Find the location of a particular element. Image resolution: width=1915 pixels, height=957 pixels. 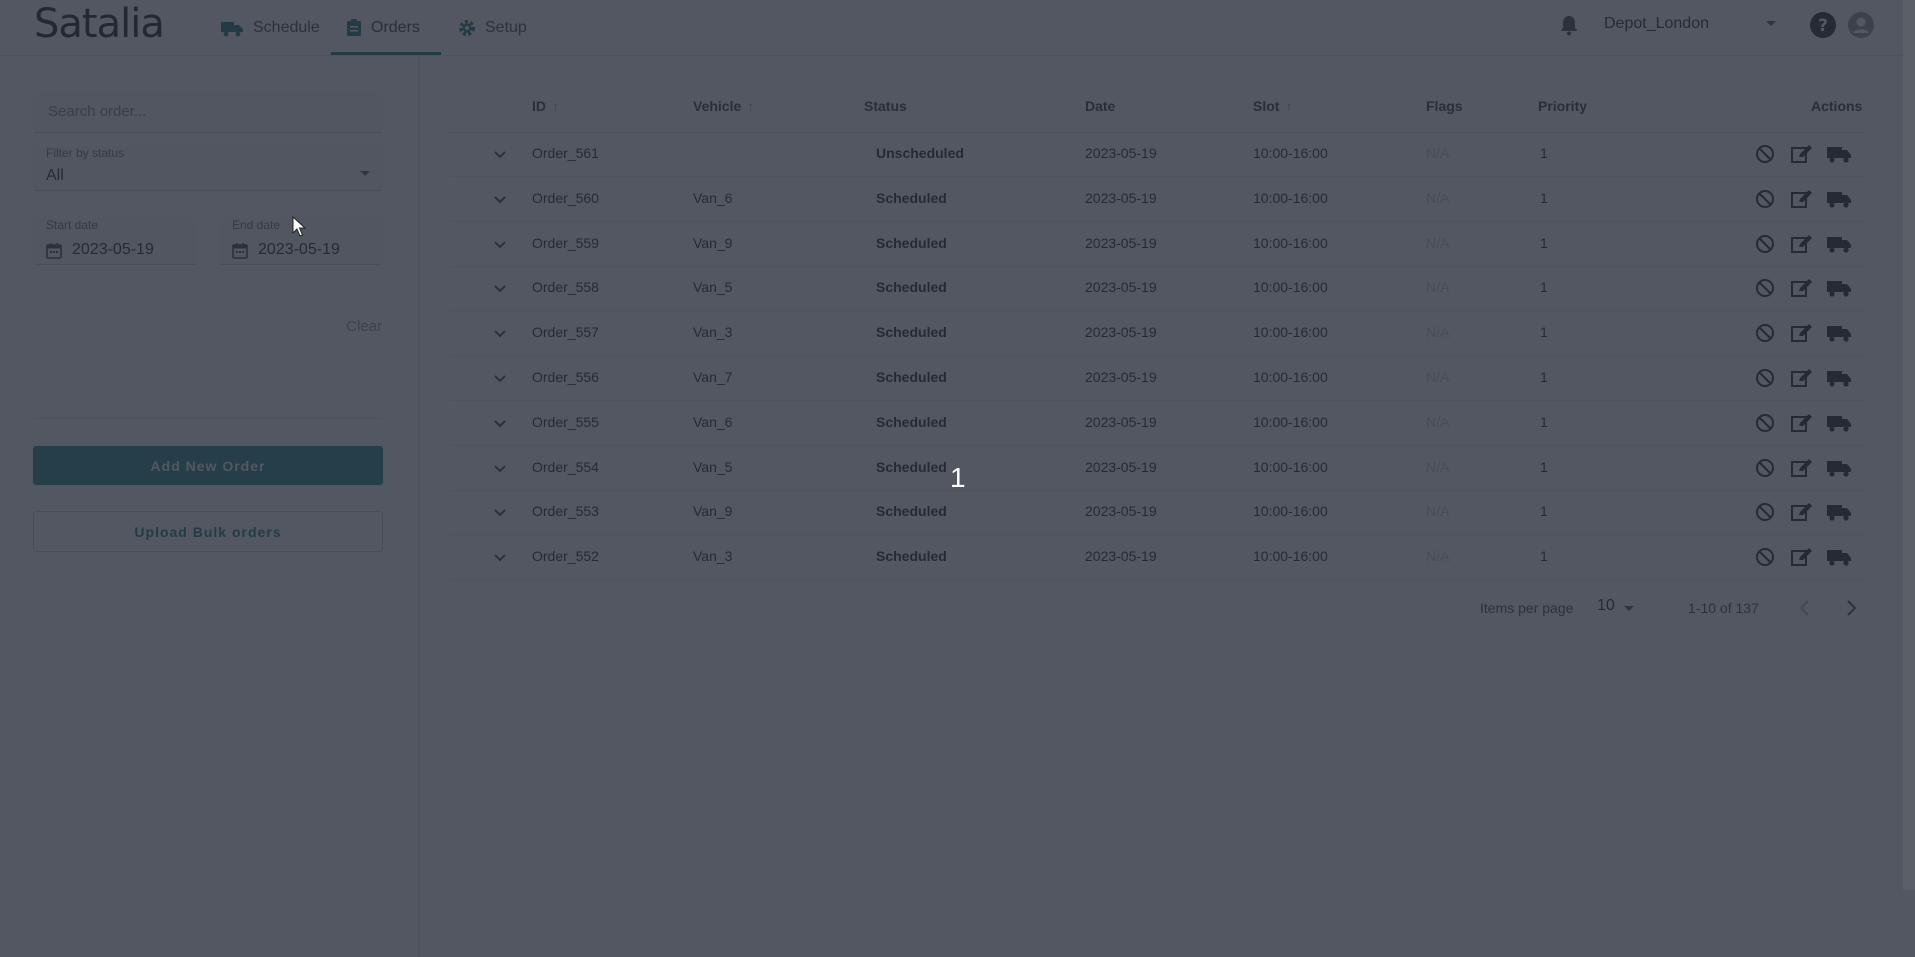

scrollbar is located at coordinates (1909, 445).